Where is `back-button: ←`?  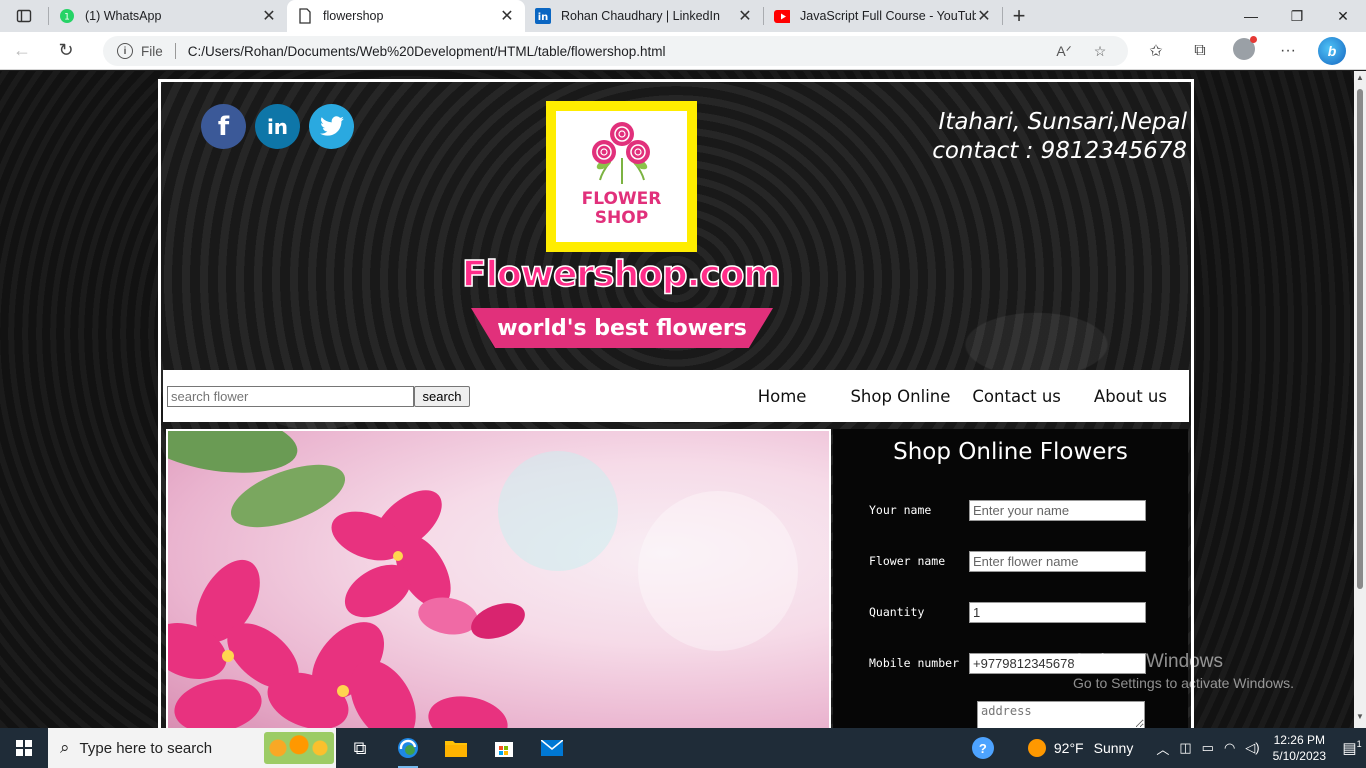 back-button: ← is located at coordinates (22, 51).